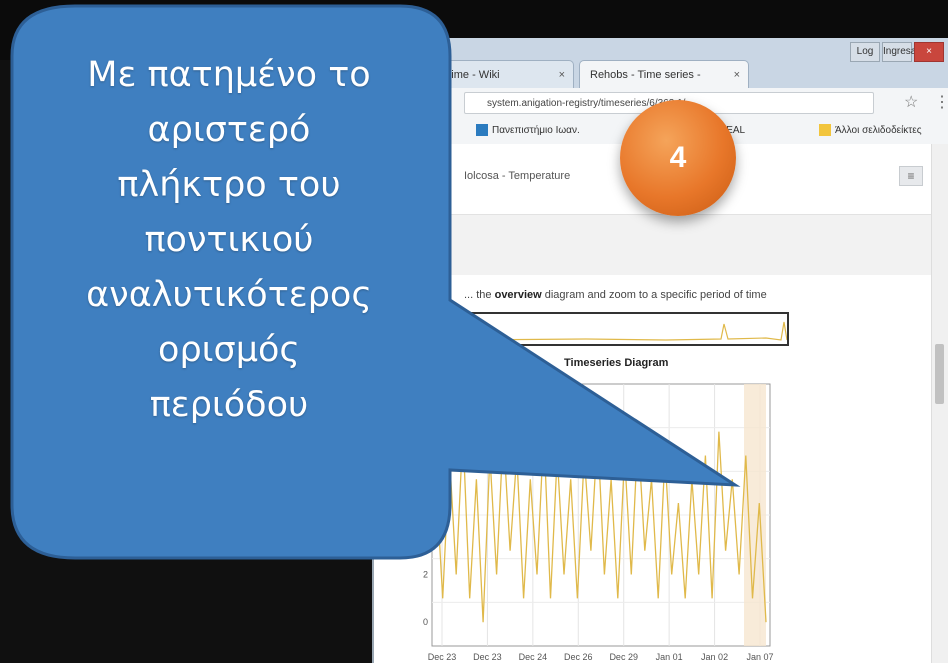  I want to click on y-tick-label: 2, so click(425, 575).